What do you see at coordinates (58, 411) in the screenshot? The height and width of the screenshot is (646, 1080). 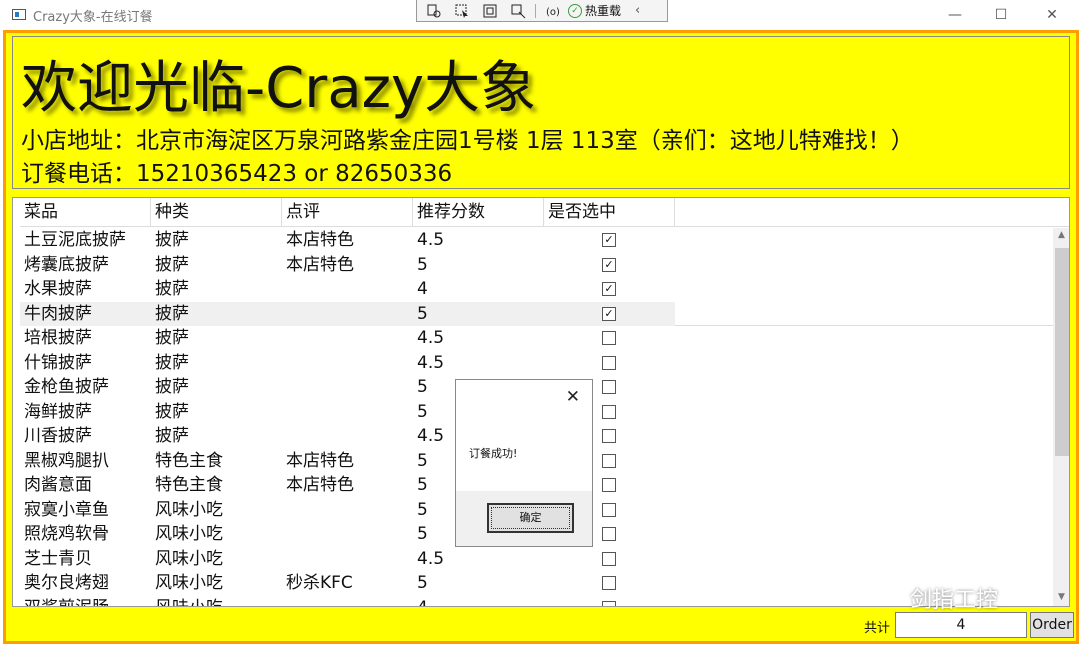 I see `dish-name-cell: 海鲜披萨` at bounding box center [58, 411].